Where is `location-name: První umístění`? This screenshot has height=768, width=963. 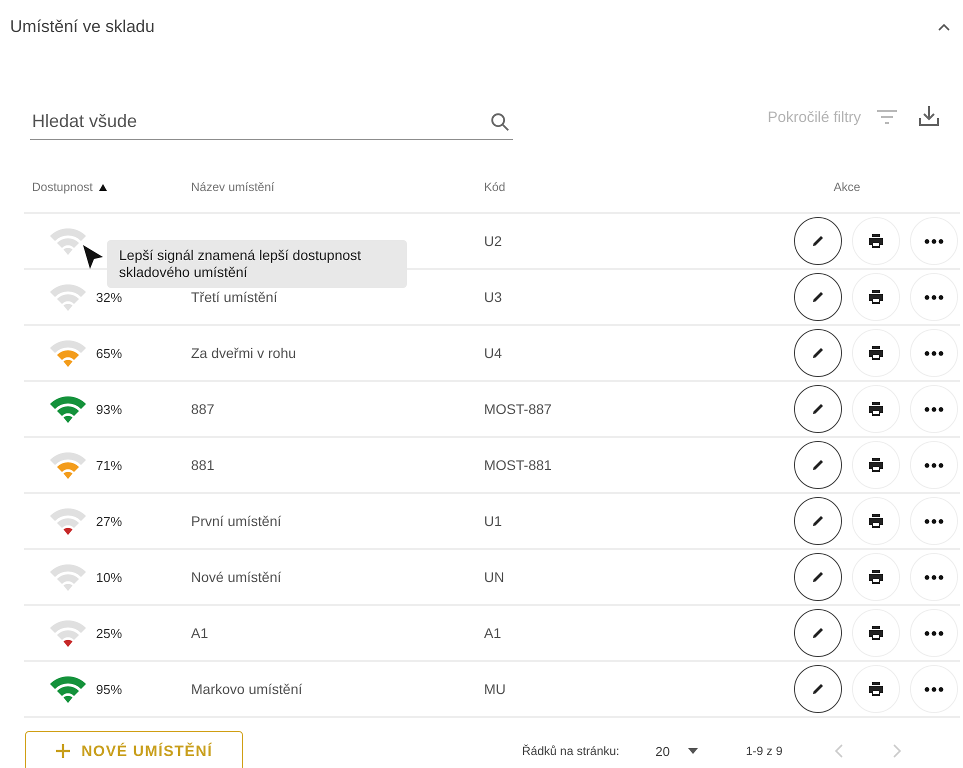 location-name: První umístění is located at coordinates (236, 521).